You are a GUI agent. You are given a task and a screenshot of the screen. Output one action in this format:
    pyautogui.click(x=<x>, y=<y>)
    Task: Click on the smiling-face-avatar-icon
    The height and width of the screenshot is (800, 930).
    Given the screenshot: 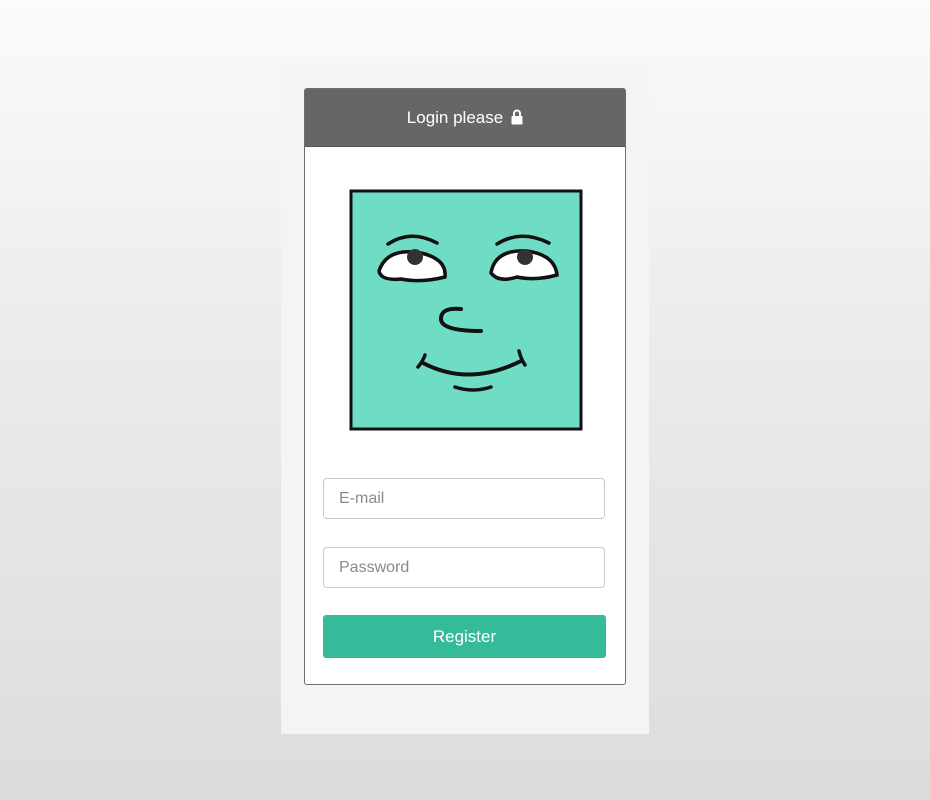 What is the action you would take?
    pyautogui.click(x=466, y=310)
    